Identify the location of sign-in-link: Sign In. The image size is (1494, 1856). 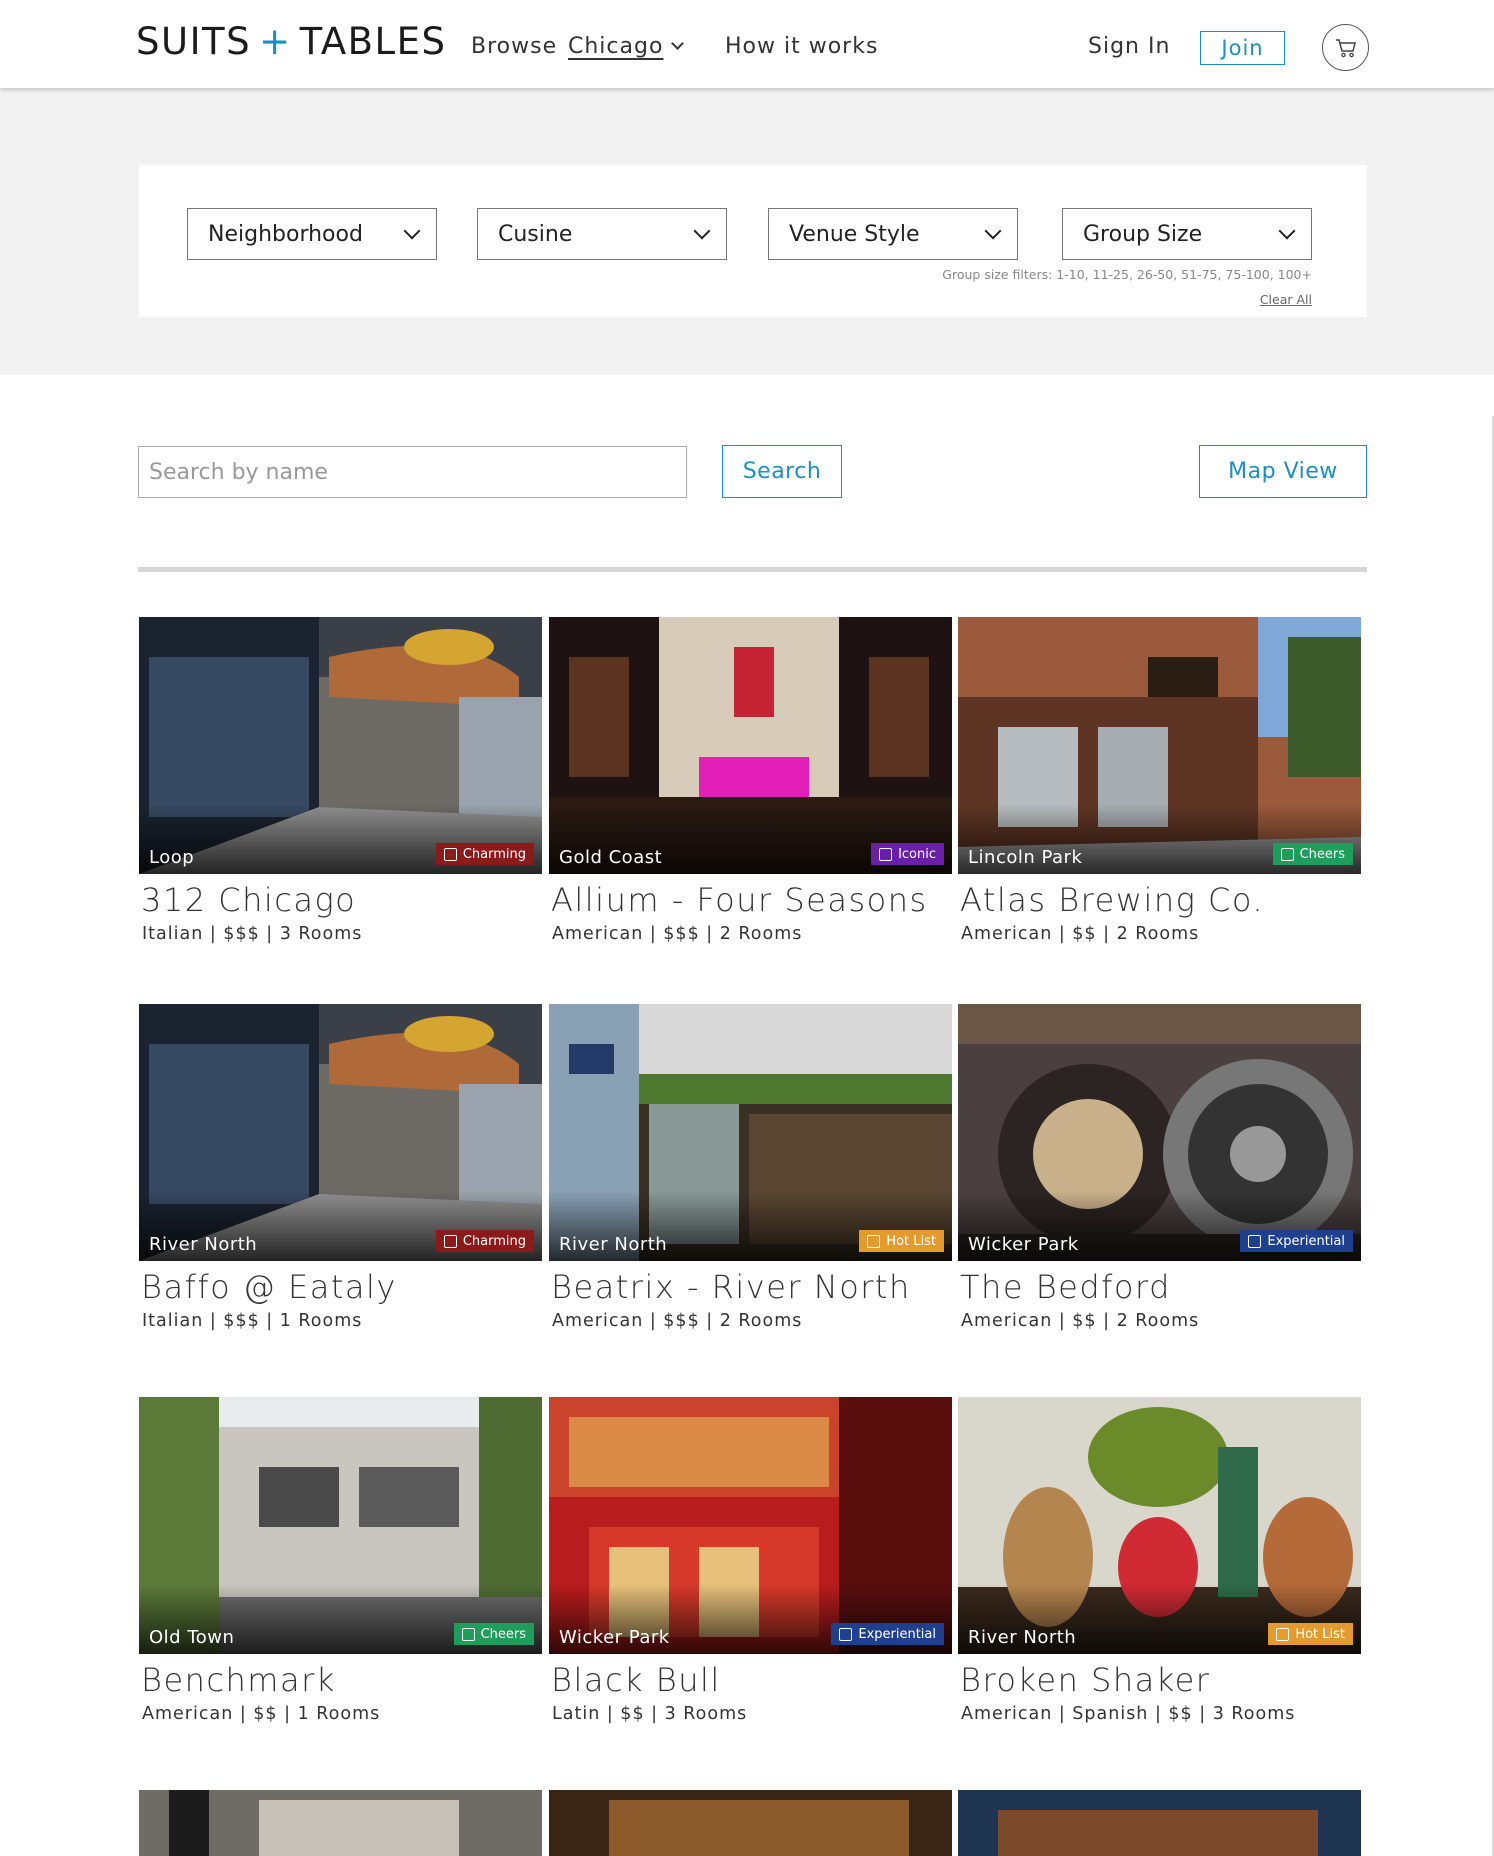
(1129, 46).